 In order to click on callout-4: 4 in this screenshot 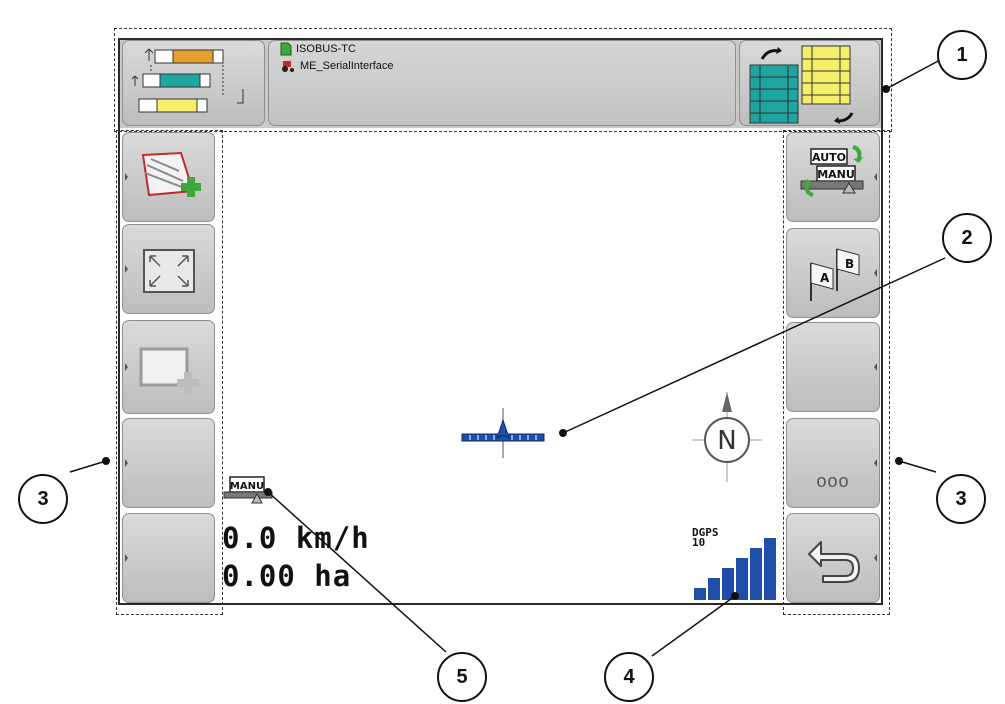, I will do `click(629, 677)`.